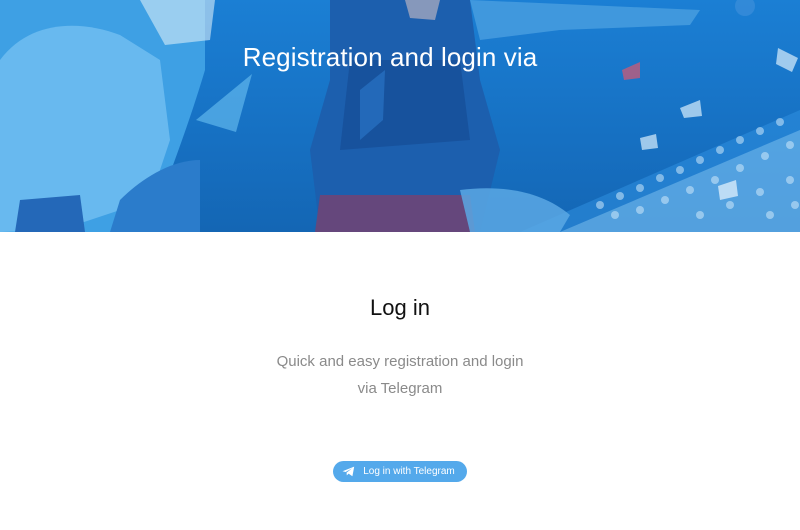  What do you see at coordinates (400, 361) in the screenshot?
I see `login-description-line1: Quick and easy registration and login` at bounding box center [400, 361].